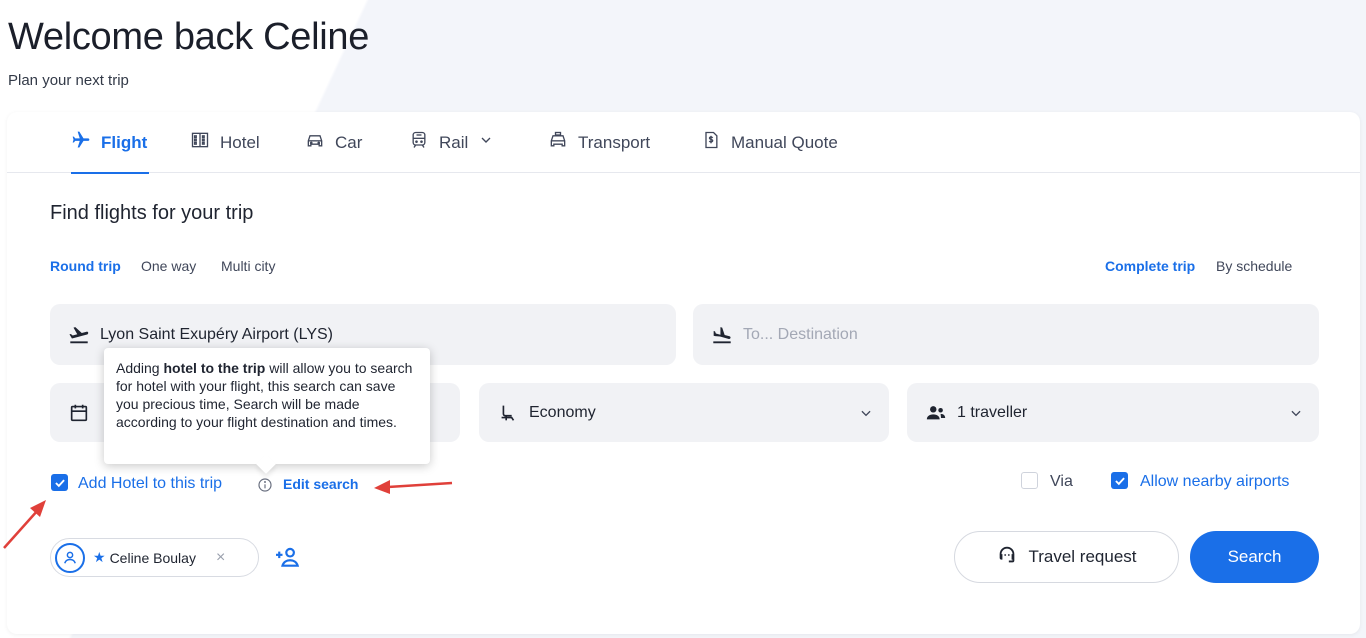 This screenshot has height=638, width=1366. Describe the element at coordinates (614, 142) in the screenshot. I see `tab-transport-label: Transport` at that location.